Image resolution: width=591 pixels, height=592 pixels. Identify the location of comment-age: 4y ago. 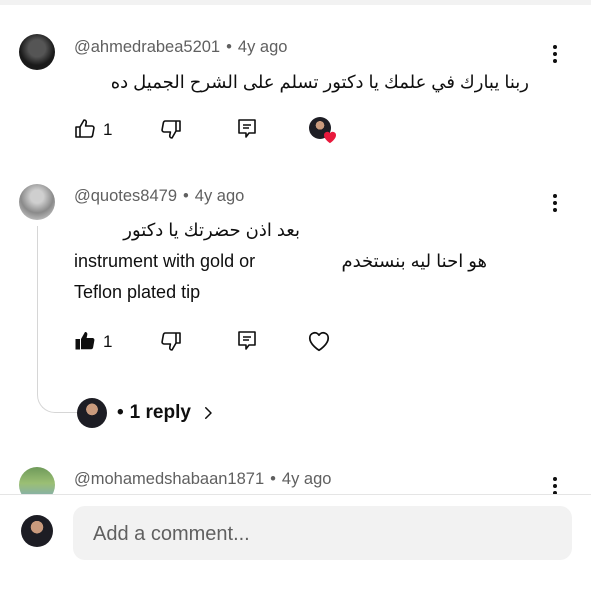
(306, 479).